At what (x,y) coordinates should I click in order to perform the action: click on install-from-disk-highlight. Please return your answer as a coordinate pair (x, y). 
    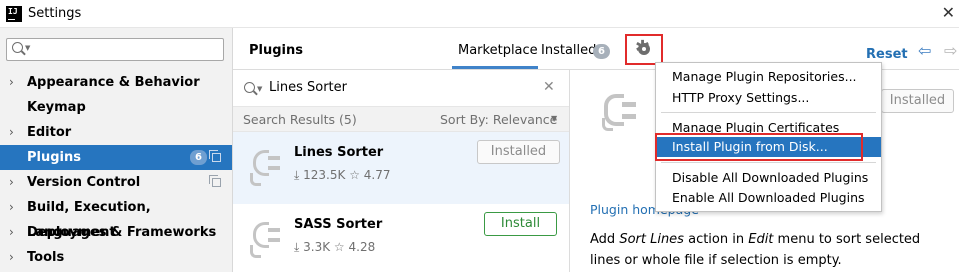
    Looking at the image, I should click on (759, 147).